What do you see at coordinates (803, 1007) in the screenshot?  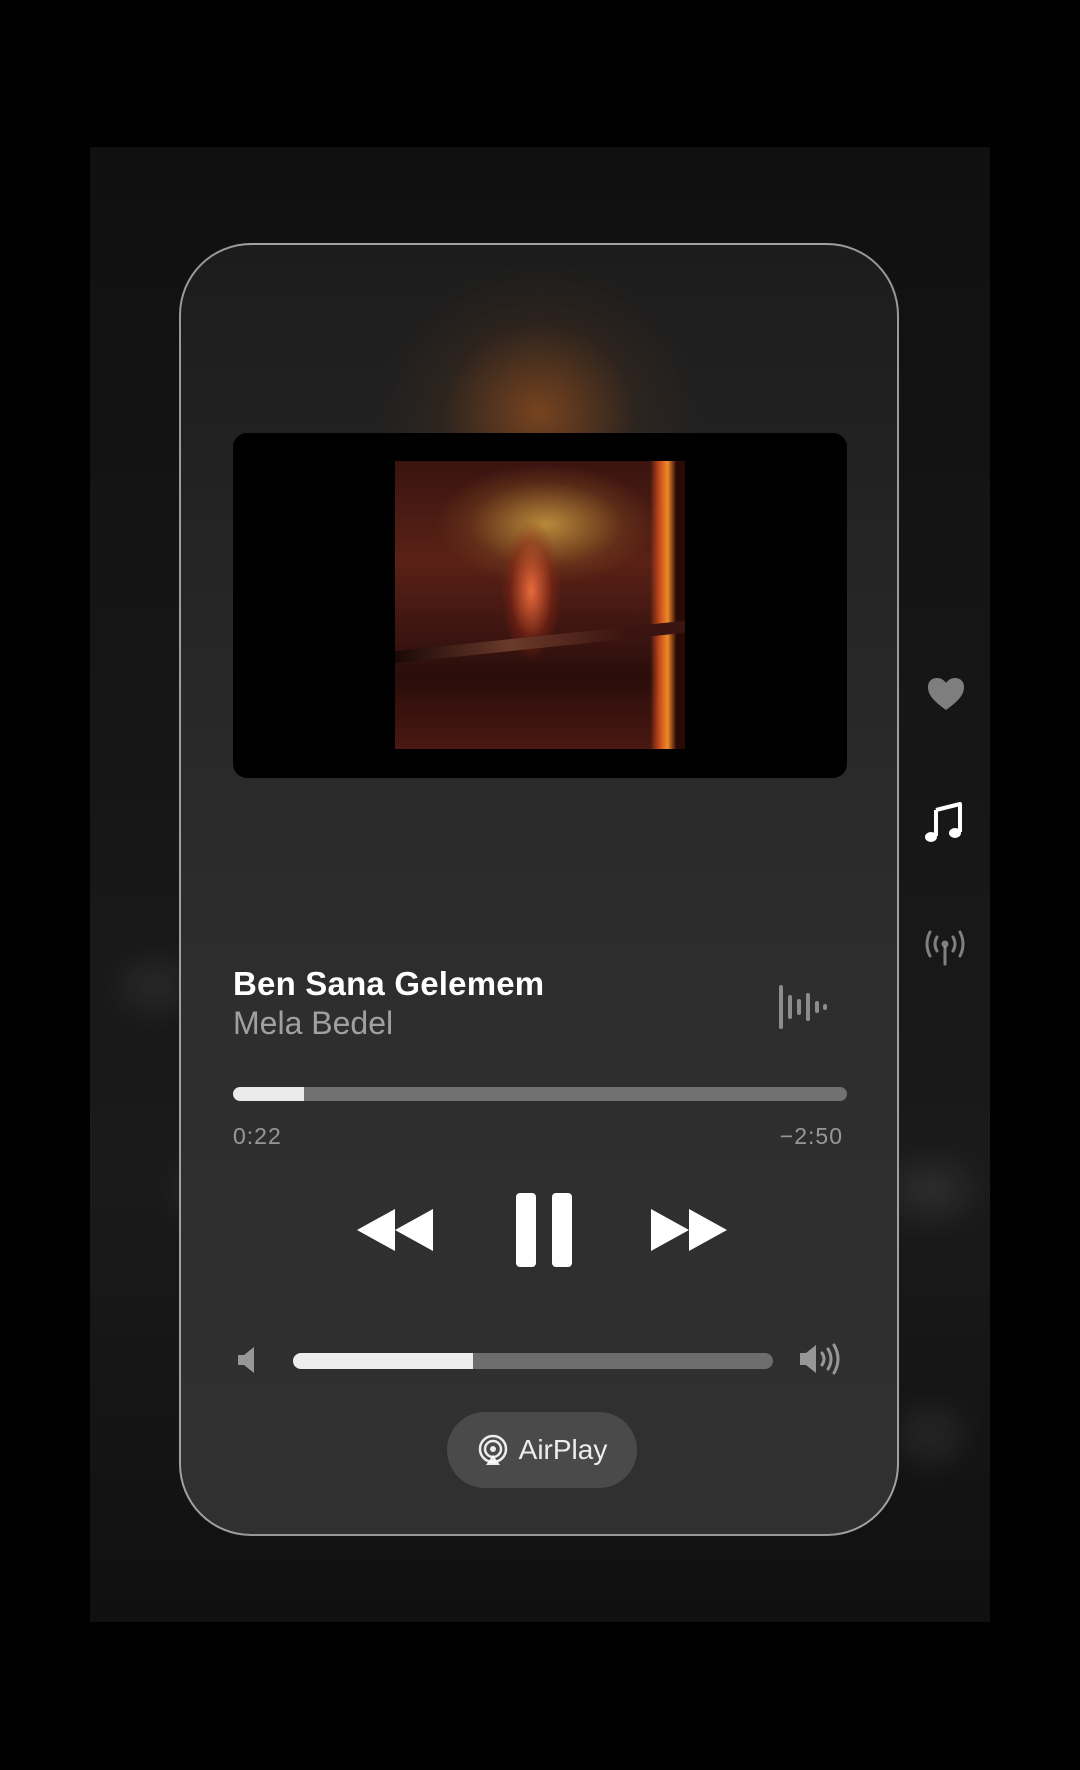 I see `waveform-icon` at bounding box center [803, 1007].